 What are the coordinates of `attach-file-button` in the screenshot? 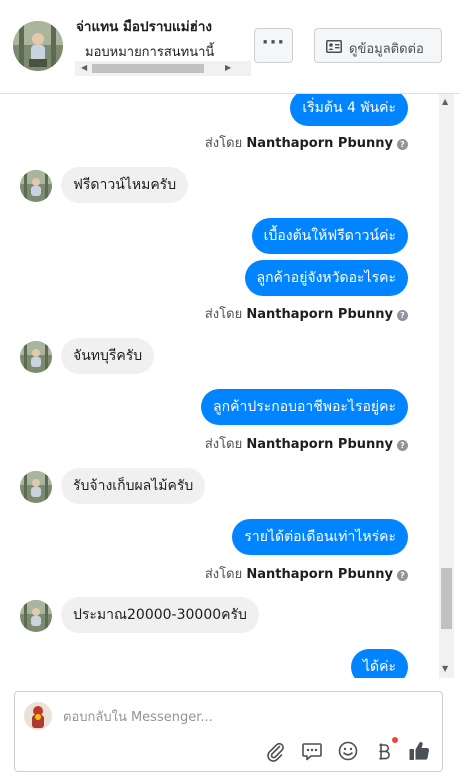 It's located at (275, 751).